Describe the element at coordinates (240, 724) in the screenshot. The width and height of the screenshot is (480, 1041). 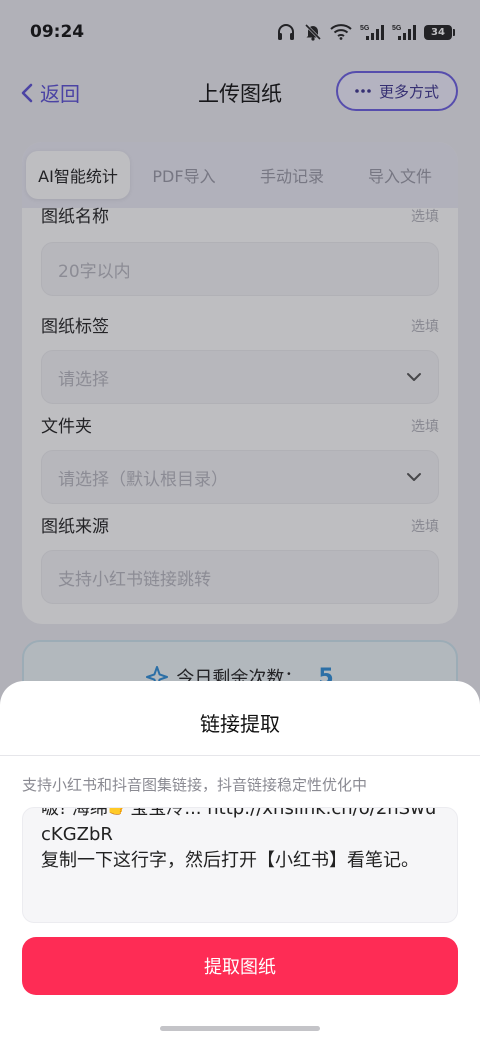
I see `sheet-title: 链接提取` at that location.